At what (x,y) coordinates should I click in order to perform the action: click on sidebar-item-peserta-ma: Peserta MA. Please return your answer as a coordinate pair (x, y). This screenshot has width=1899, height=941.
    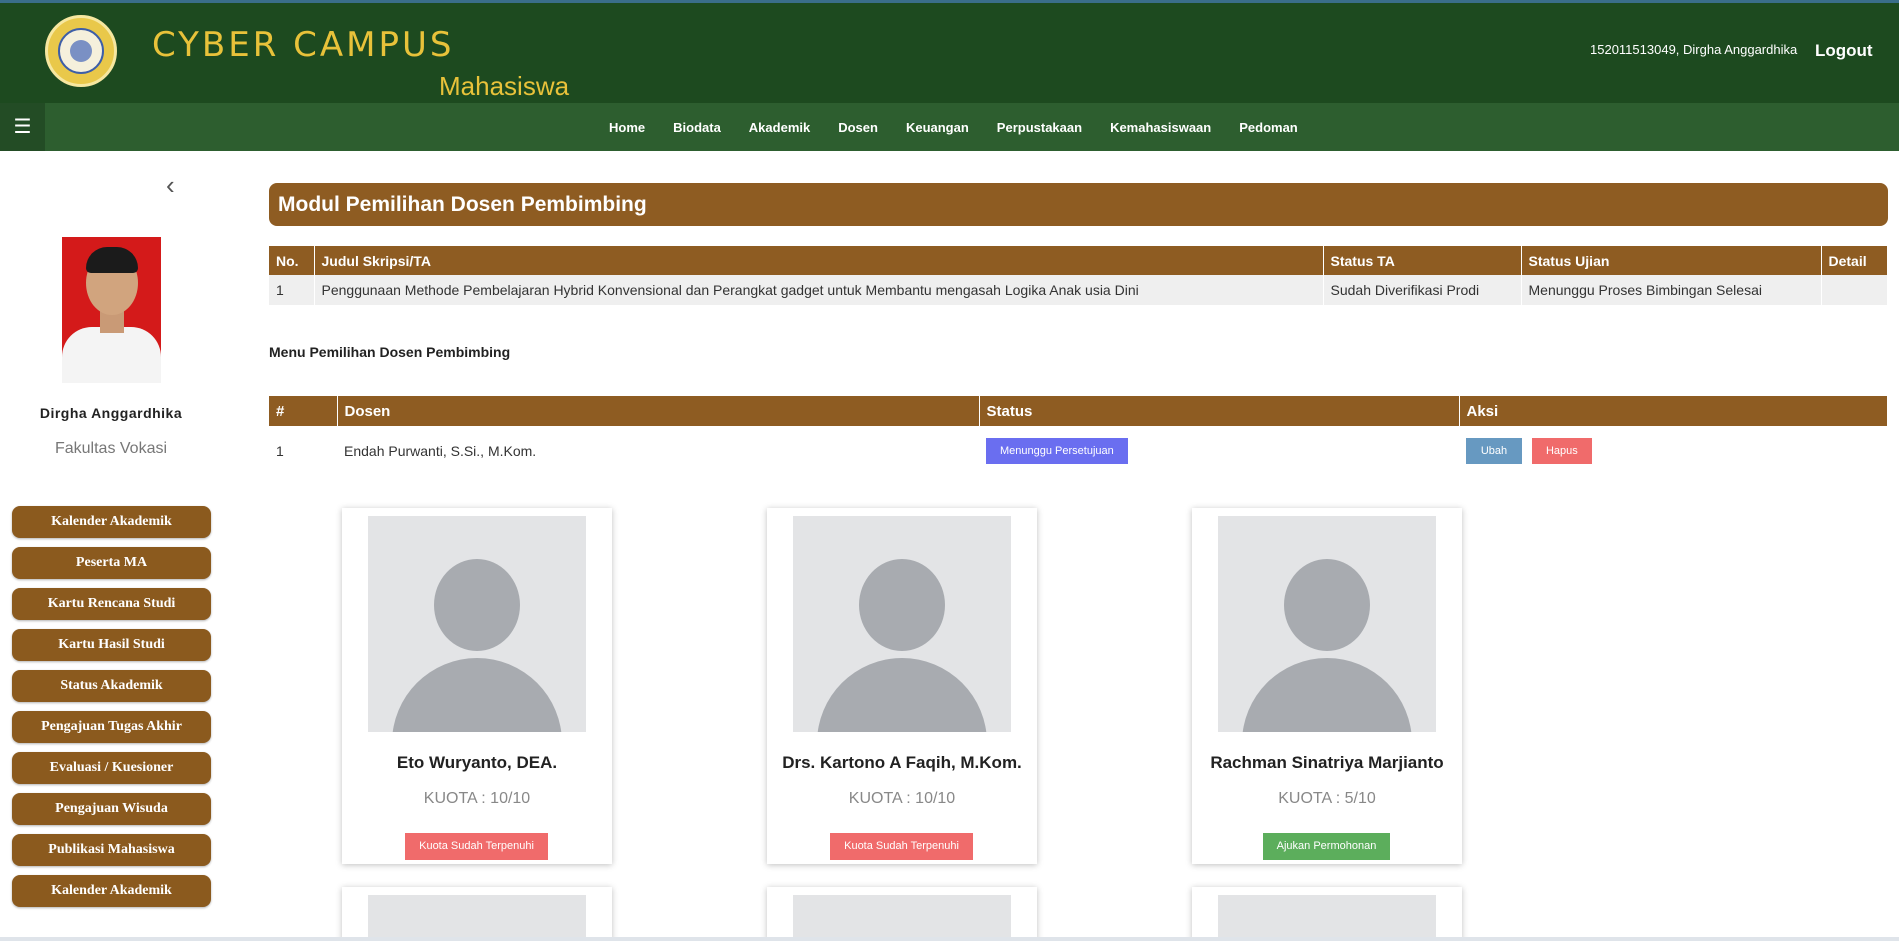
    Looking at the image, I should click on (111, 563).